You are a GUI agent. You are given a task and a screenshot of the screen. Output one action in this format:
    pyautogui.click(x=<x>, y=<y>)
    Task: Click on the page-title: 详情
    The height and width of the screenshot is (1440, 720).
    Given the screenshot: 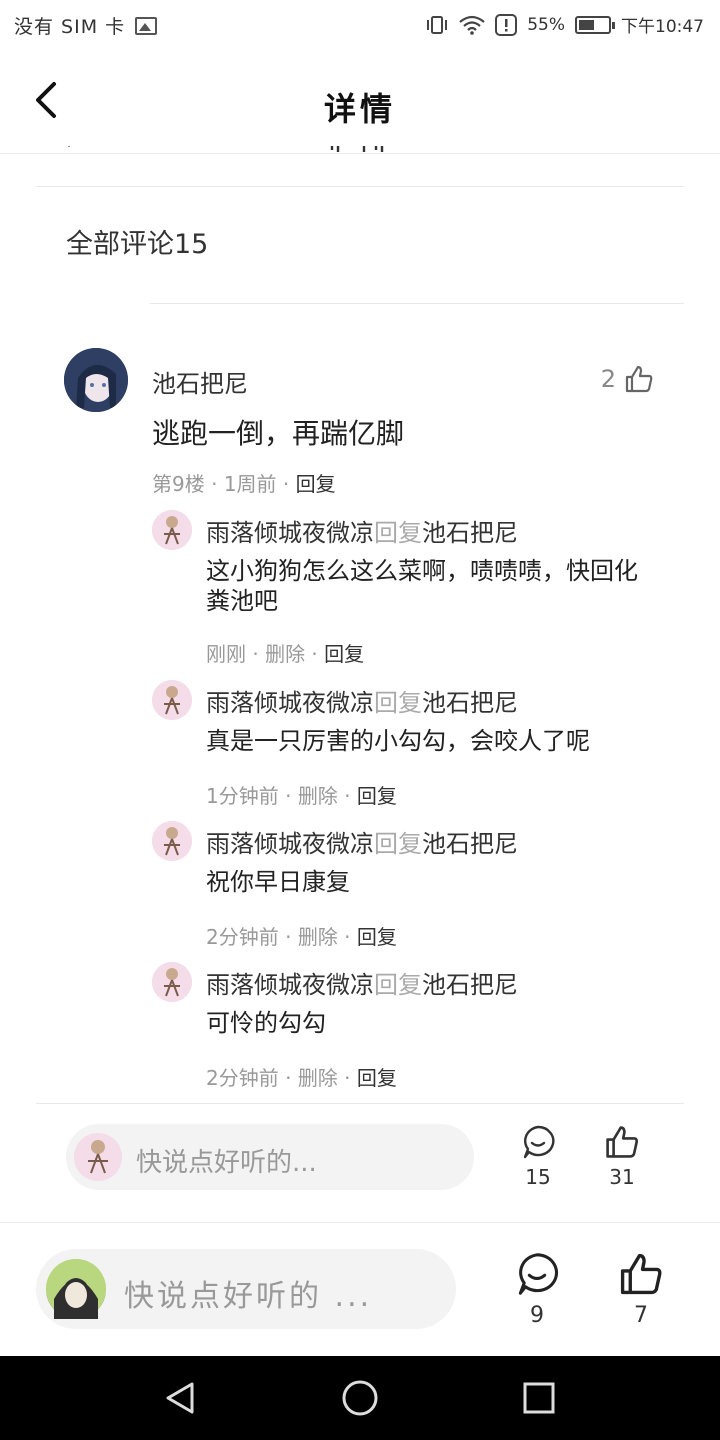 What is the action you would take?
    pyautogui.click(x=359, y=109)
    